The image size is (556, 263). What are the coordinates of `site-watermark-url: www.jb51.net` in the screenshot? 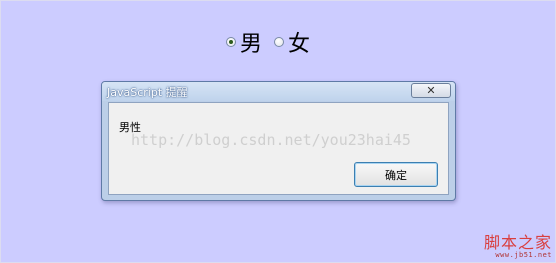 It's located at (523, 255).